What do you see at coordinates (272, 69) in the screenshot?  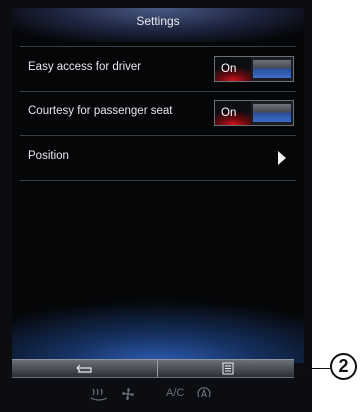 I see `easy-access-toggle-off` at bounding box center [272, 69].